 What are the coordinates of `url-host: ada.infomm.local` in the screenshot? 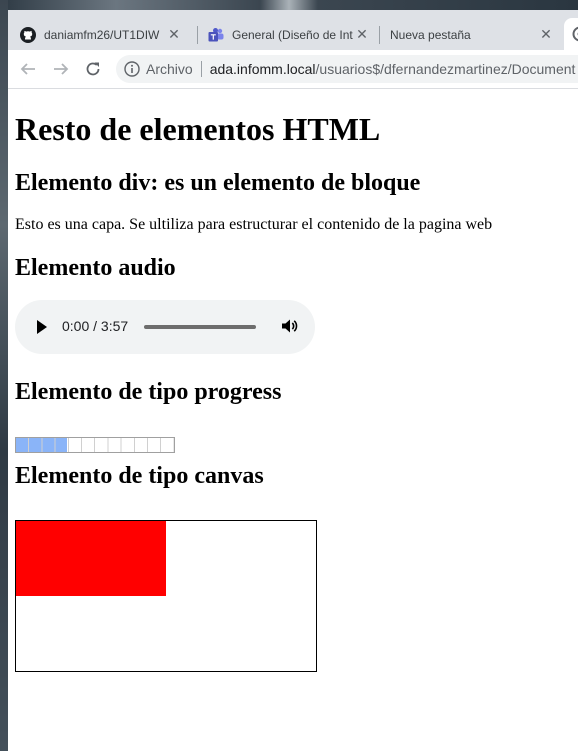 It's located at (262, 69).